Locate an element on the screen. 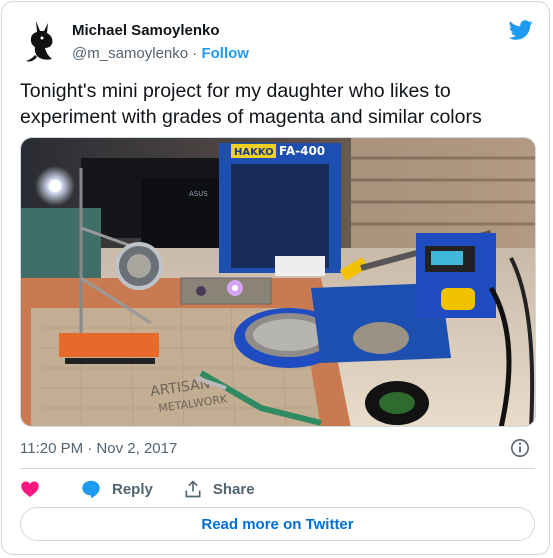 This screenshot has width=553, height=558. action-bar: Reply Share is located at coordinates (152, 489).